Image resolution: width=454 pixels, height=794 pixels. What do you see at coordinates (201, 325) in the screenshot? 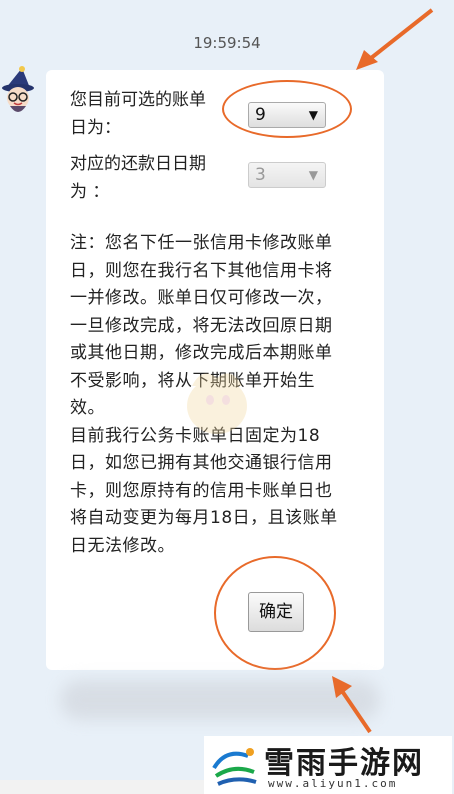
I see `note-line: 一旦修改完成，将无法改回原日期` at bounding box center [201, 325].